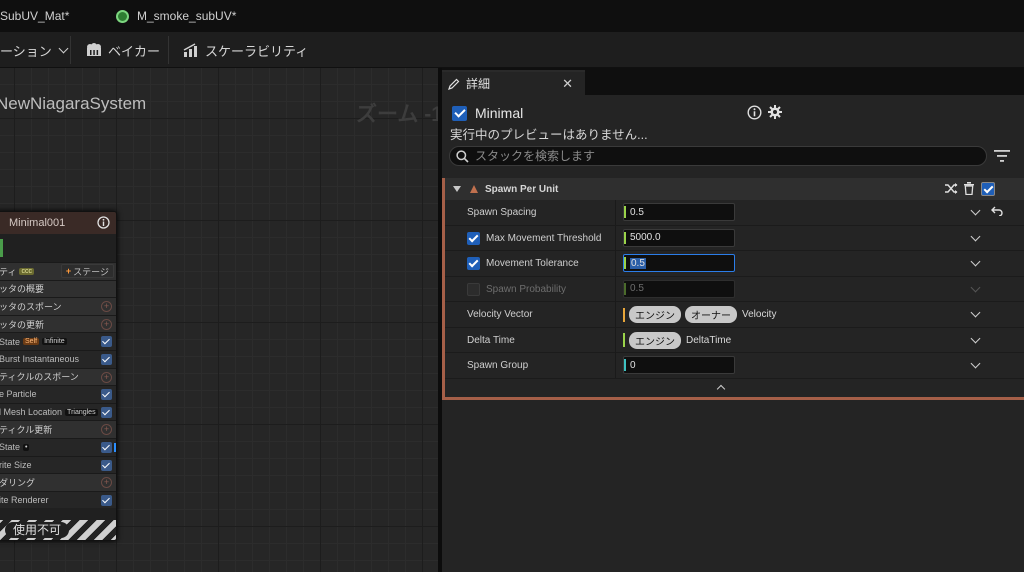 This screenshot has height=572, width=1024. What do you see at coordinates (679, 288) in the screenshot?
I see `spawn-probability-field: 0.5` at bounding box center [679, 288].